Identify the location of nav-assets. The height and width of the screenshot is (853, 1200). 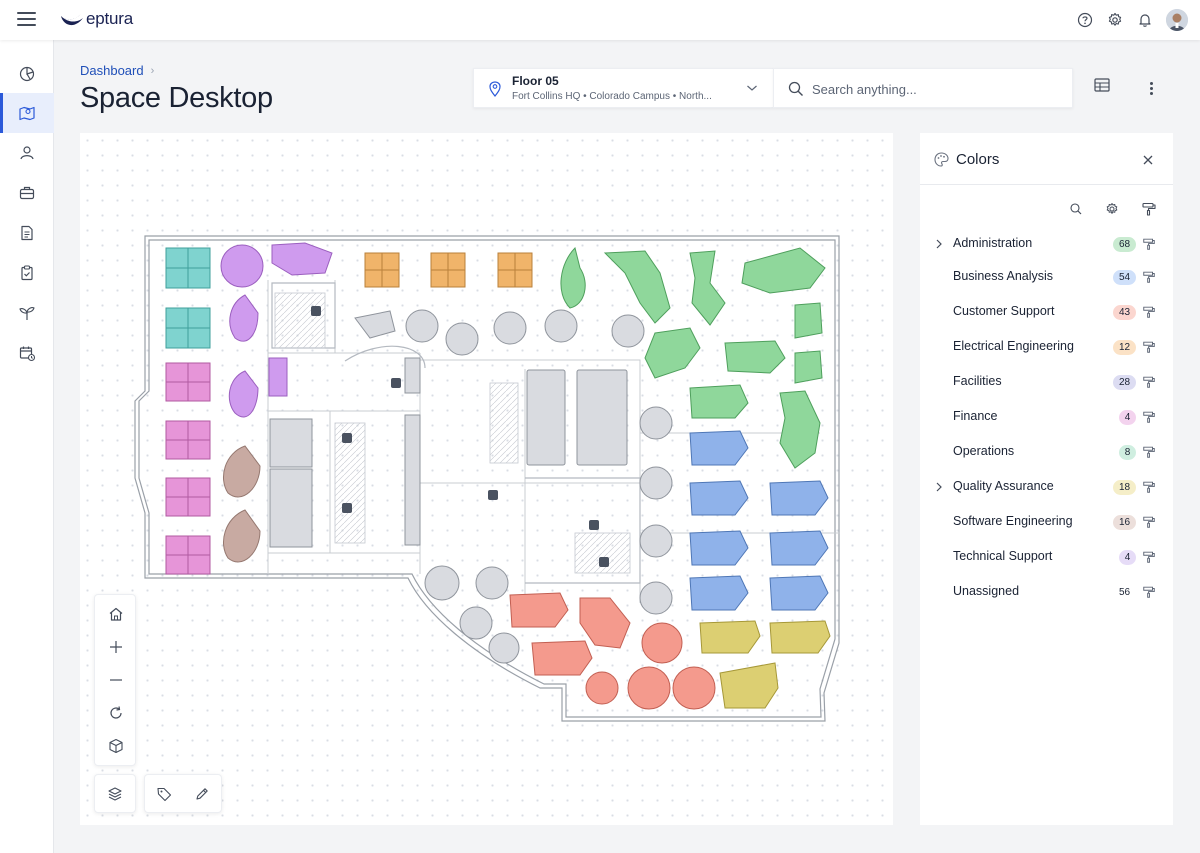
(27, 193).